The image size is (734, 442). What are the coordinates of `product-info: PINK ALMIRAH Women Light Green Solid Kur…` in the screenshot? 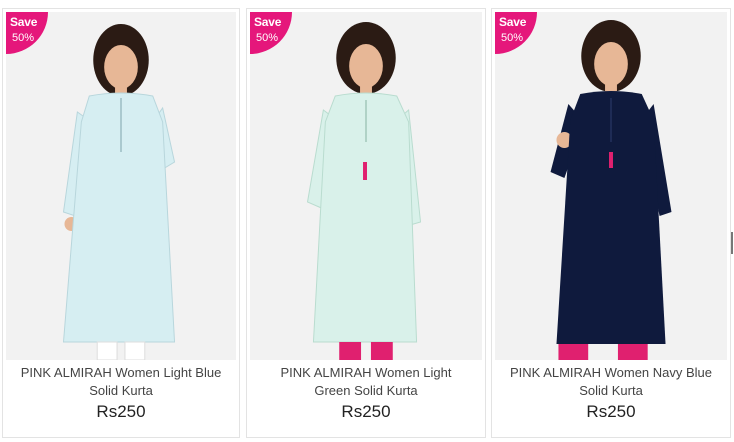 It's located at (366, 393).